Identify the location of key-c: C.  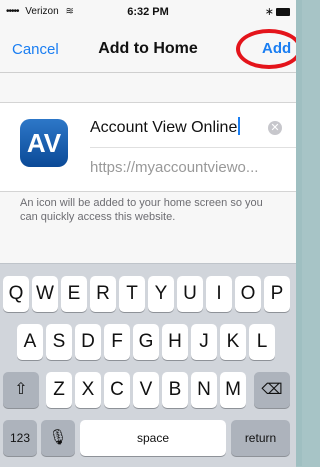
(117, 390).